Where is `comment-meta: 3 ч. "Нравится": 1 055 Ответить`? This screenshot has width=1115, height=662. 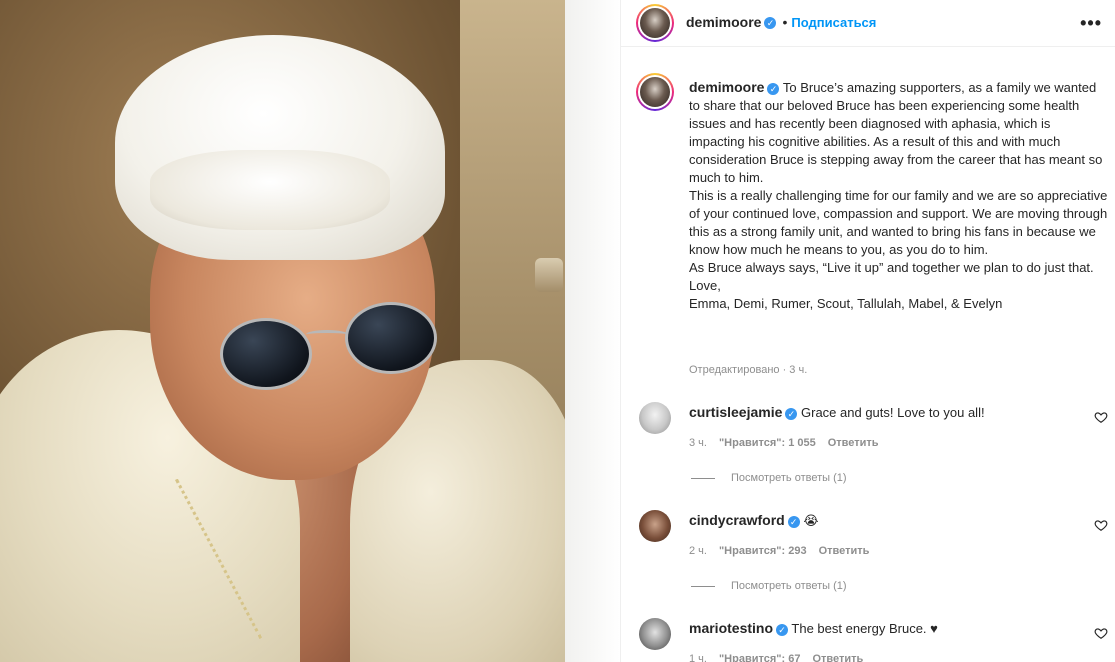
comment-meta: 3 ч. "Нравится": 1 055 Ответить is located at coordinates (790, 443).